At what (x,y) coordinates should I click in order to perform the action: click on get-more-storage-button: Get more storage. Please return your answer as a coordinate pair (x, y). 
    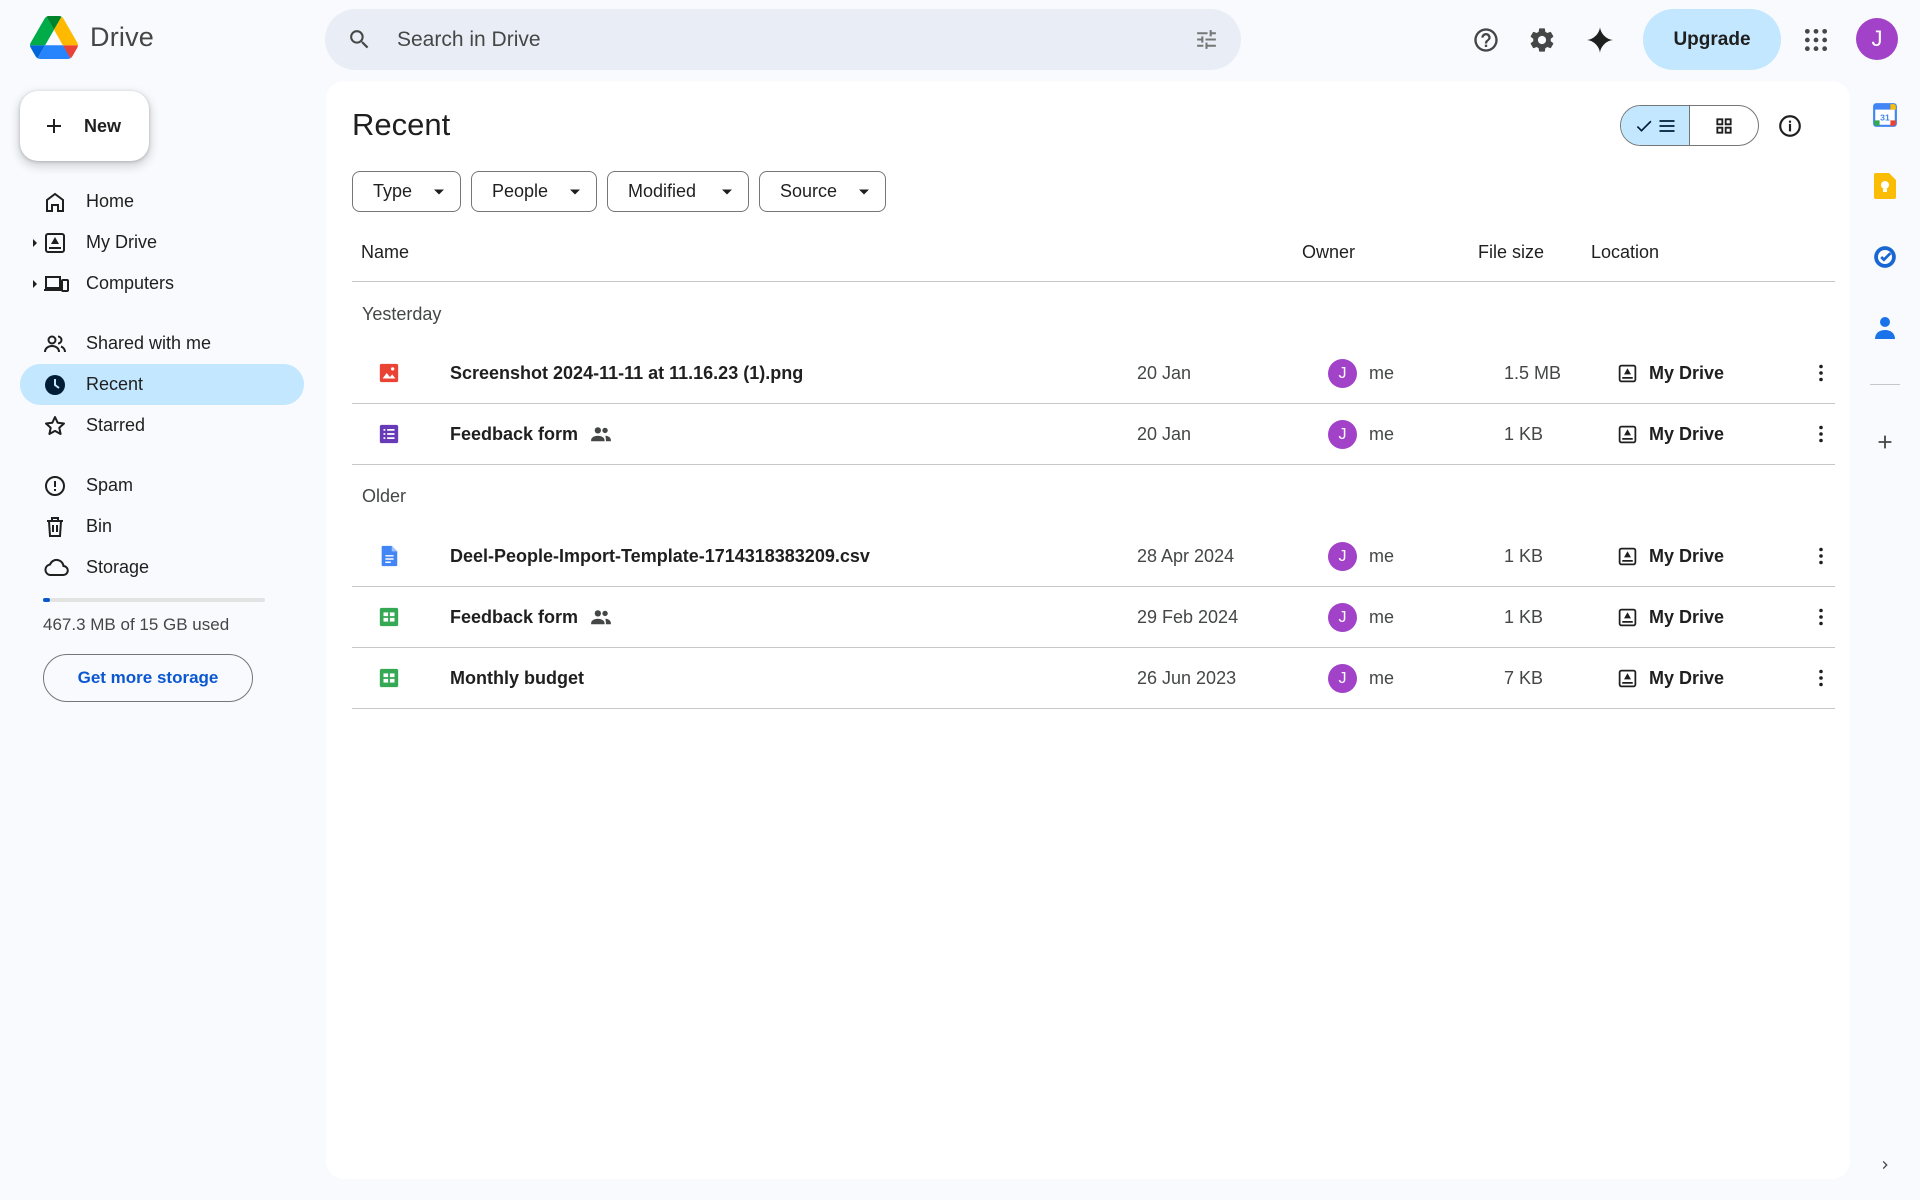
    Looking at the image, I should click on (148, 678).